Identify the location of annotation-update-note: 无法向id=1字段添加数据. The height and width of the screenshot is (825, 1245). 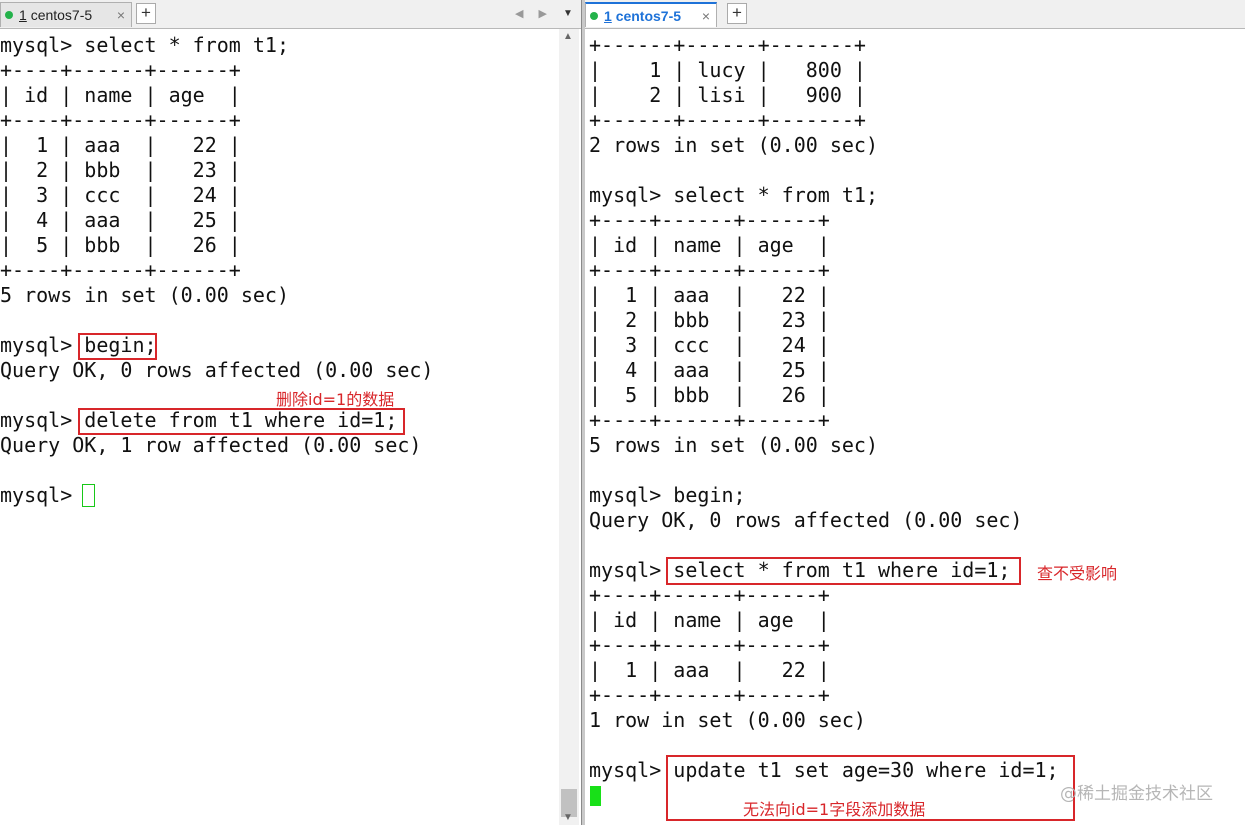
(834, 809).